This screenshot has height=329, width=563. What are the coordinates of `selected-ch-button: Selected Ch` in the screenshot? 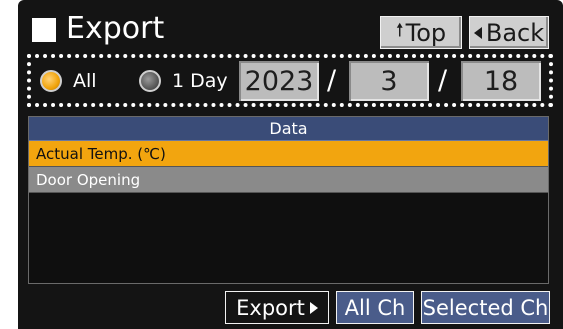 It's located at (485, 307).